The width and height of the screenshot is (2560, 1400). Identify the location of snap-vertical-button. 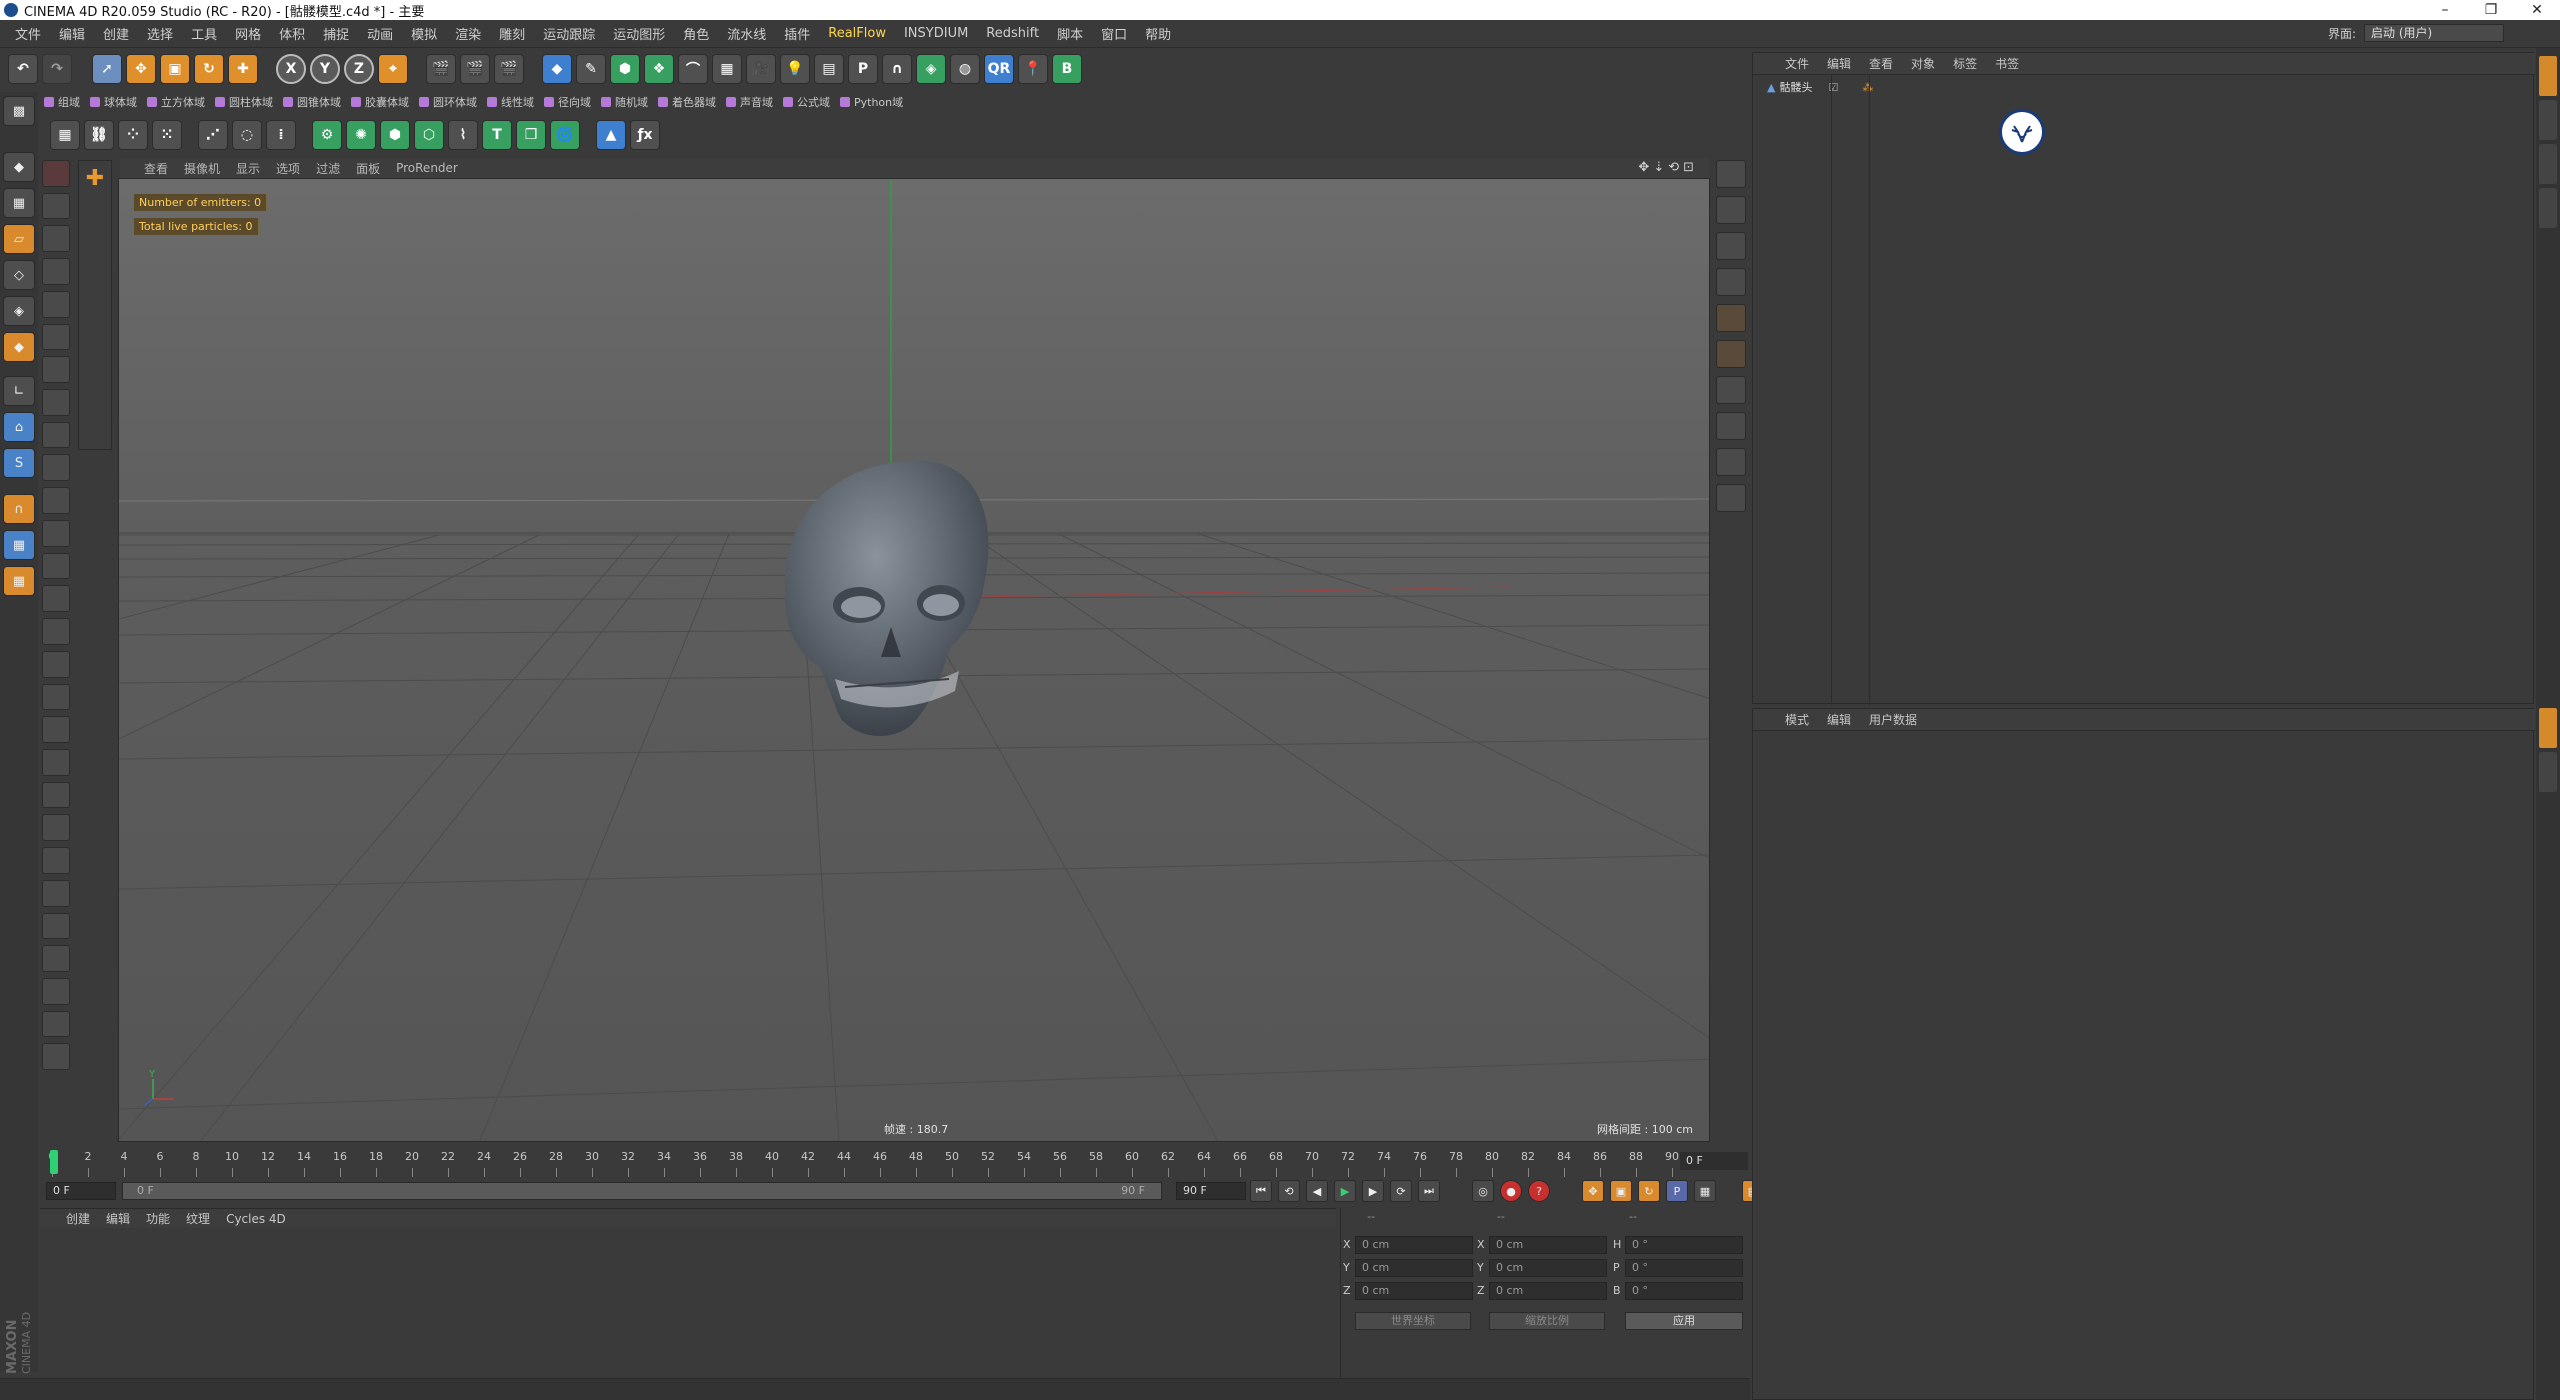
(1731, 354).